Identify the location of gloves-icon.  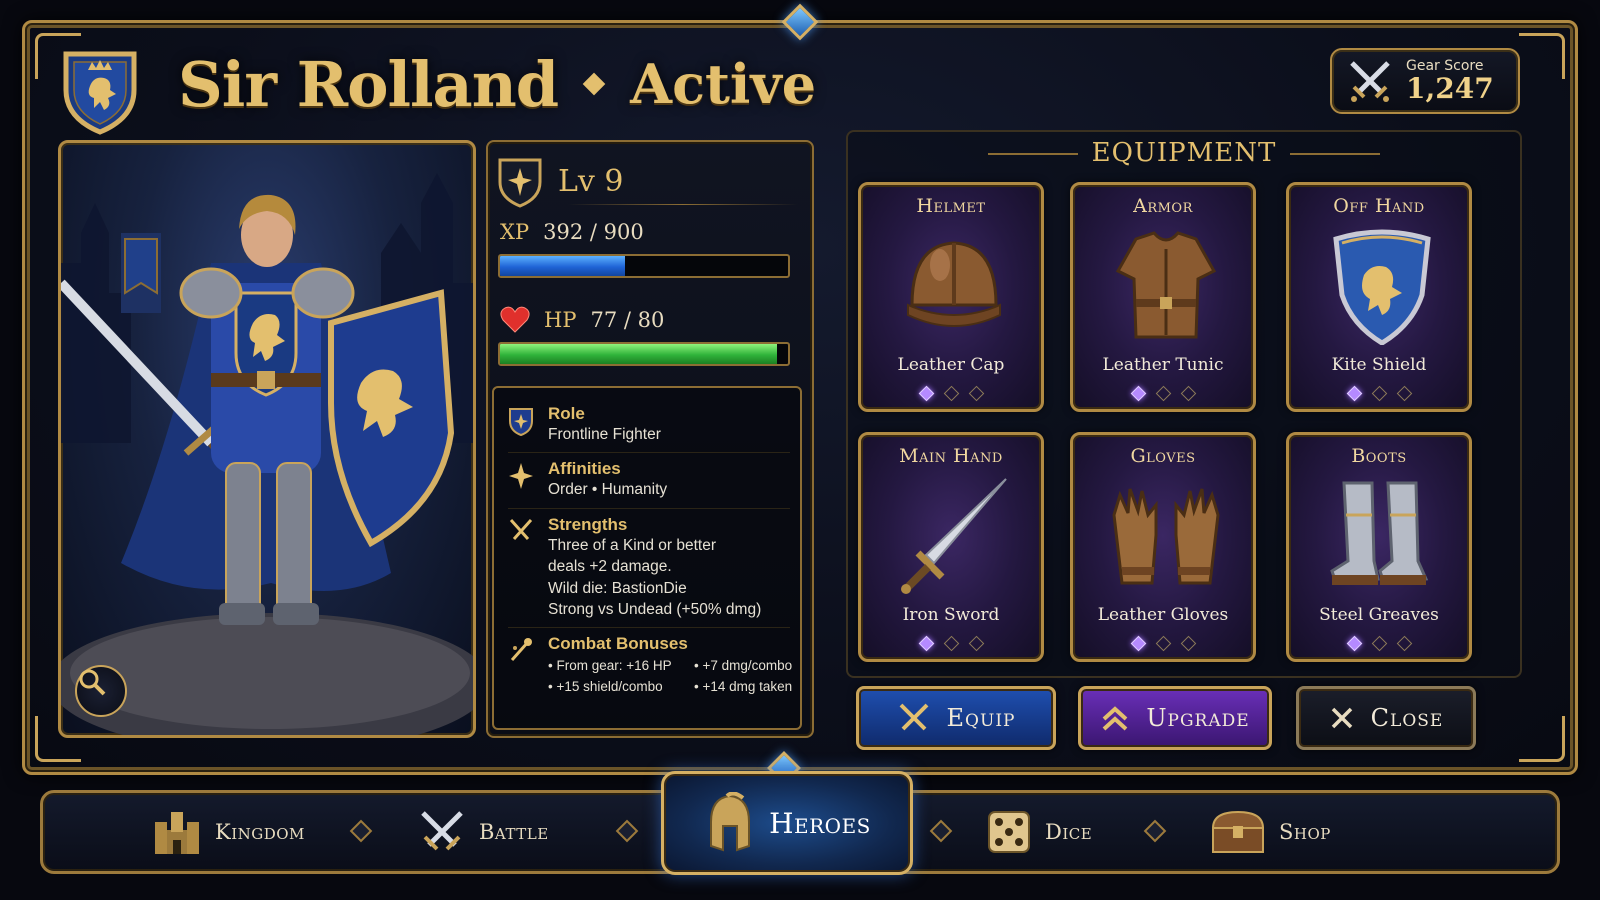
(1166, 536).